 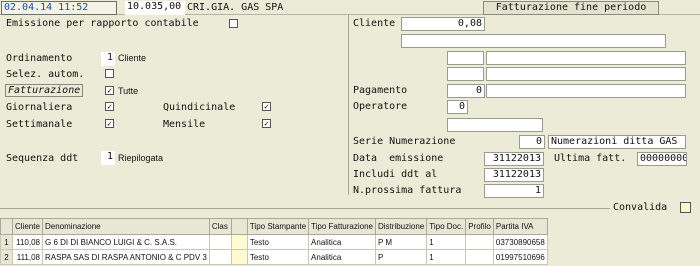 What do you see at coordinates (128, 91) in the screenshot?
I see `tutte-label: Tutte` at bounding box center [128, 91].